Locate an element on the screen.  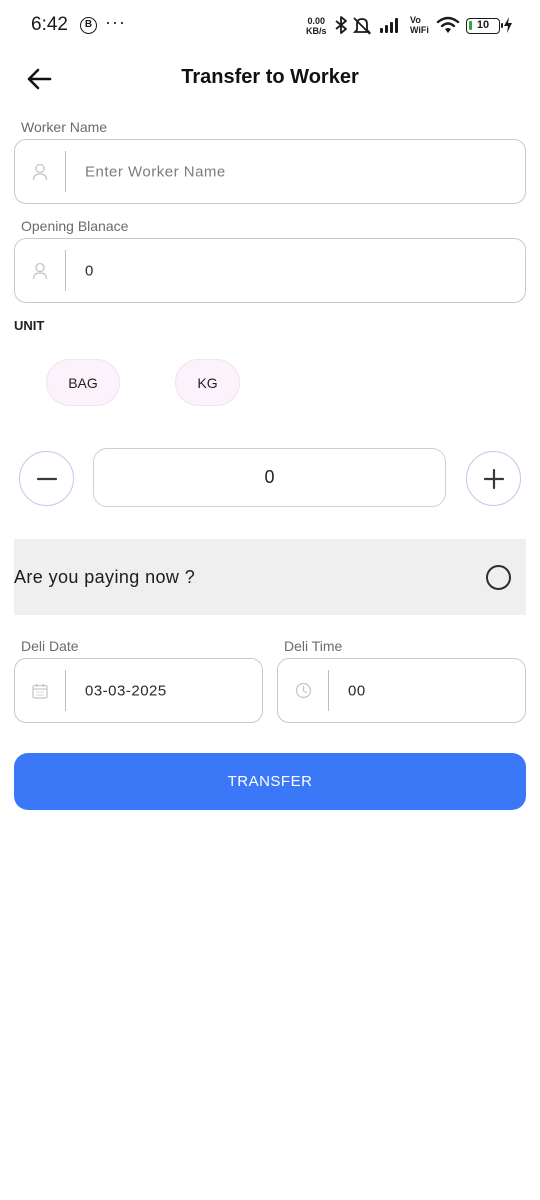
paying-now-row: Are you paying now ? is located at coordinates (270, 577).